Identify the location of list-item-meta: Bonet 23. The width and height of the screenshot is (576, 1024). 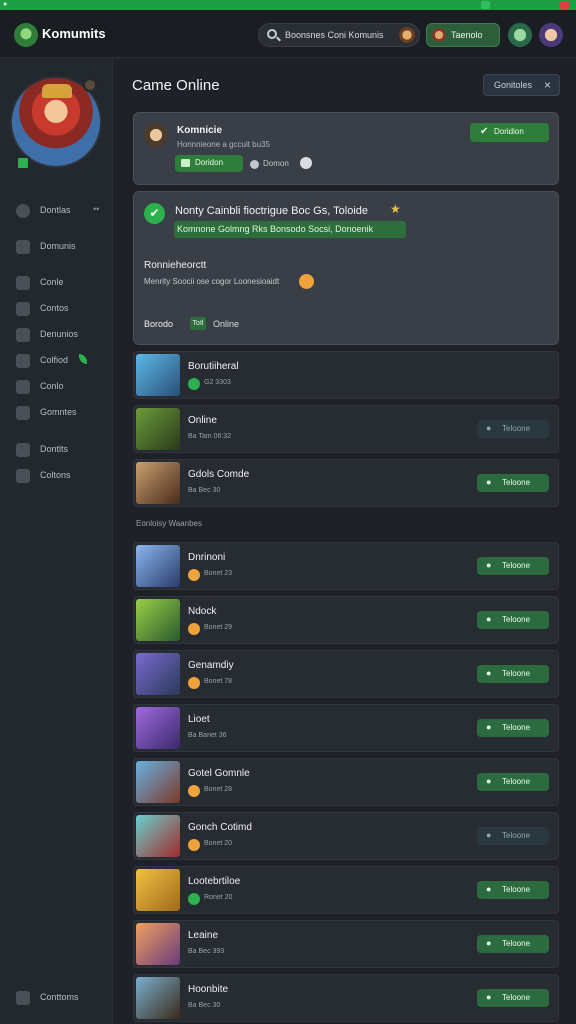
(218, 573).